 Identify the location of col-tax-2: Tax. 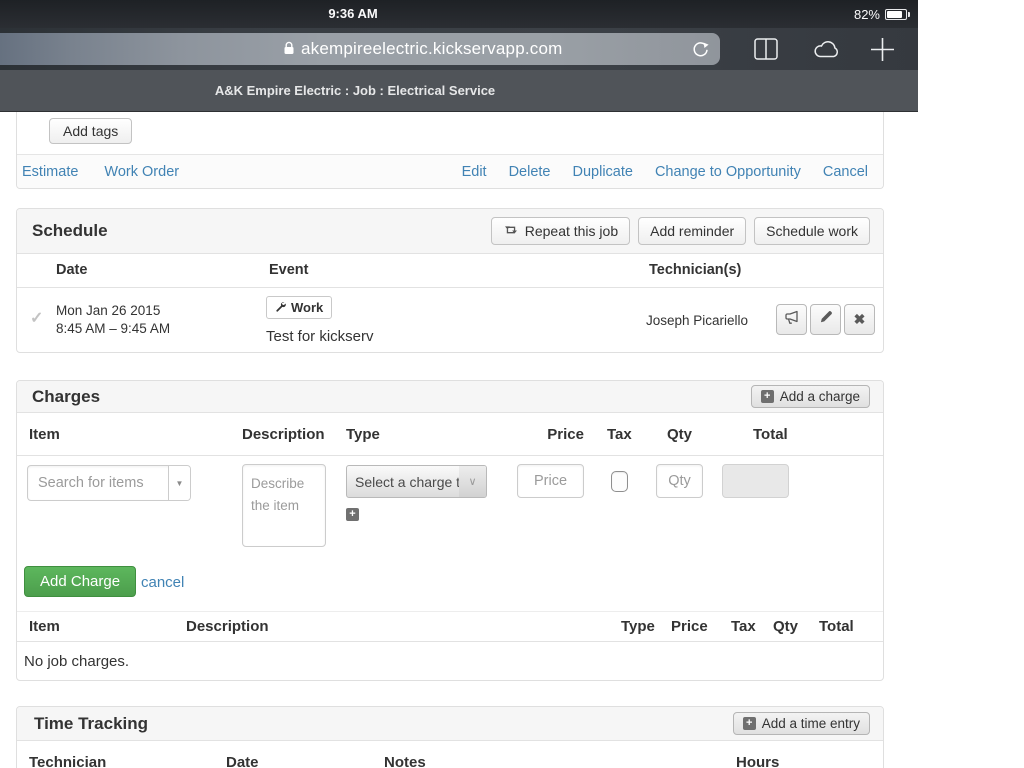
(743, 626).